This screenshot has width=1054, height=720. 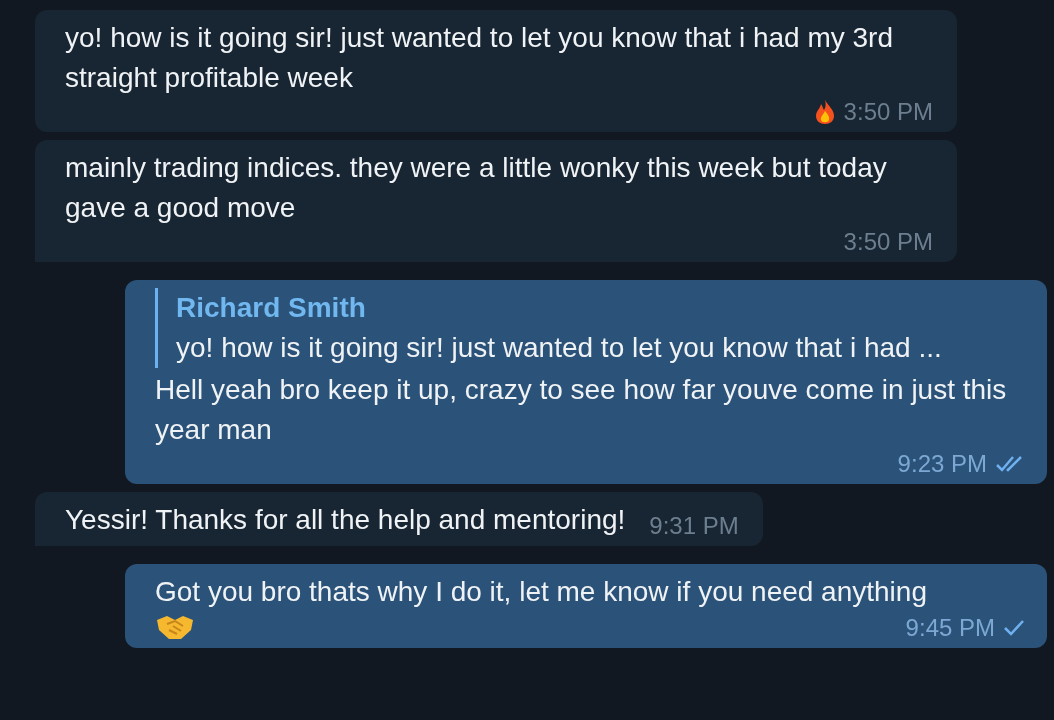 What do you see at coordinates (345, 520) in the screenshot?
I see `message-text: Yessir! Thanks for all the help and mentoring!` at bounding box center [345, 520].